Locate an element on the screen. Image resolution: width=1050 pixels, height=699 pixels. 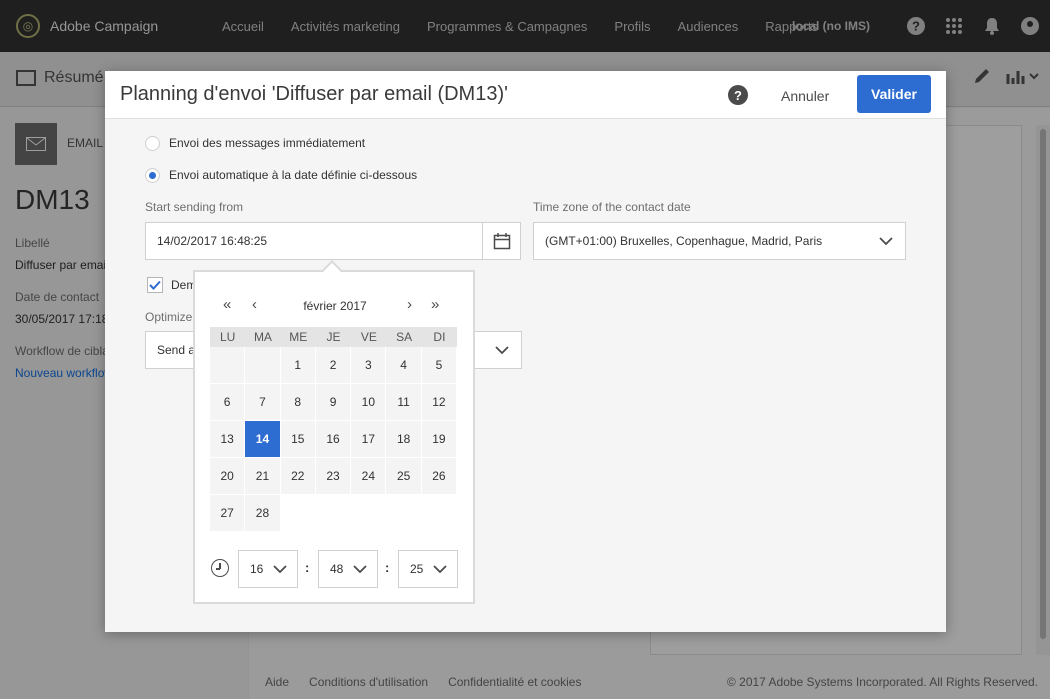
hour-value: 16 is located at coordinates (257, 569).